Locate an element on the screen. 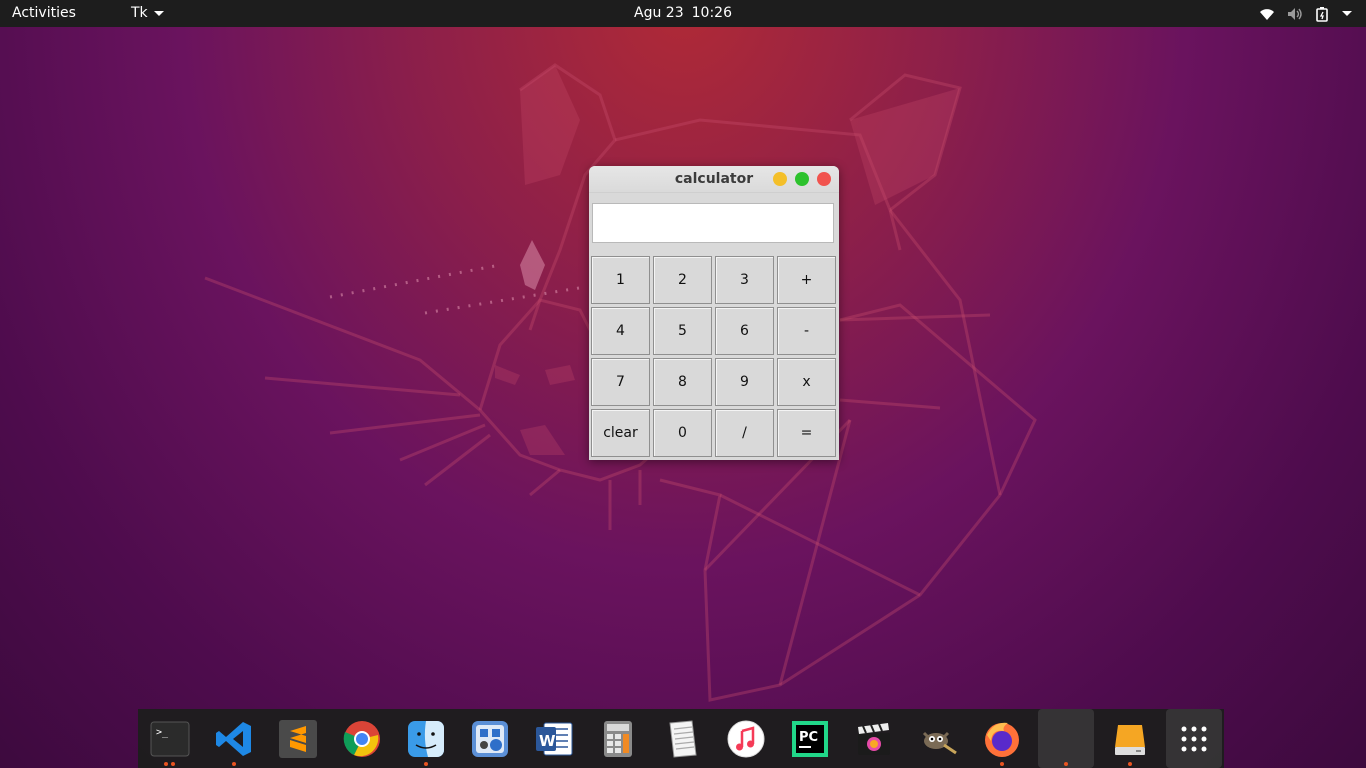 Image resolution: width=1366 pixels, height=768 pixels. dock-item-terminal: >_ is located at coordinates (170, 738).